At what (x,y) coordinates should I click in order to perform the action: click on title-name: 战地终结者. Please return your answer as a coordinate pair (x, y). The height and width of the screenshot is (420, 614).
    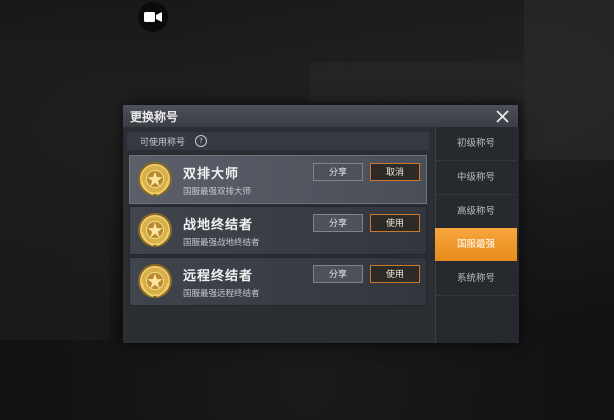
    Looking at the image, I should click on (218, 225).